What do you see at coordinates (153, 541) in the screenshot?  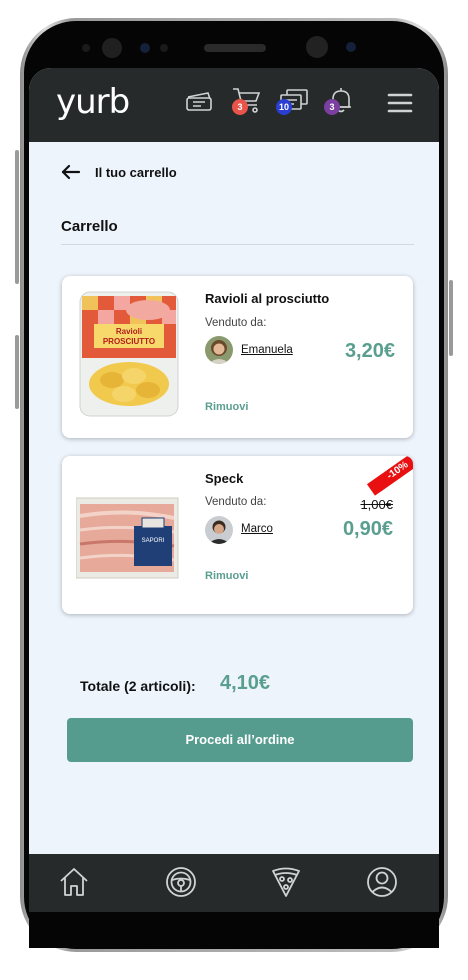 I see `svg-text: SAPORI` at bounding box center [153, 541].